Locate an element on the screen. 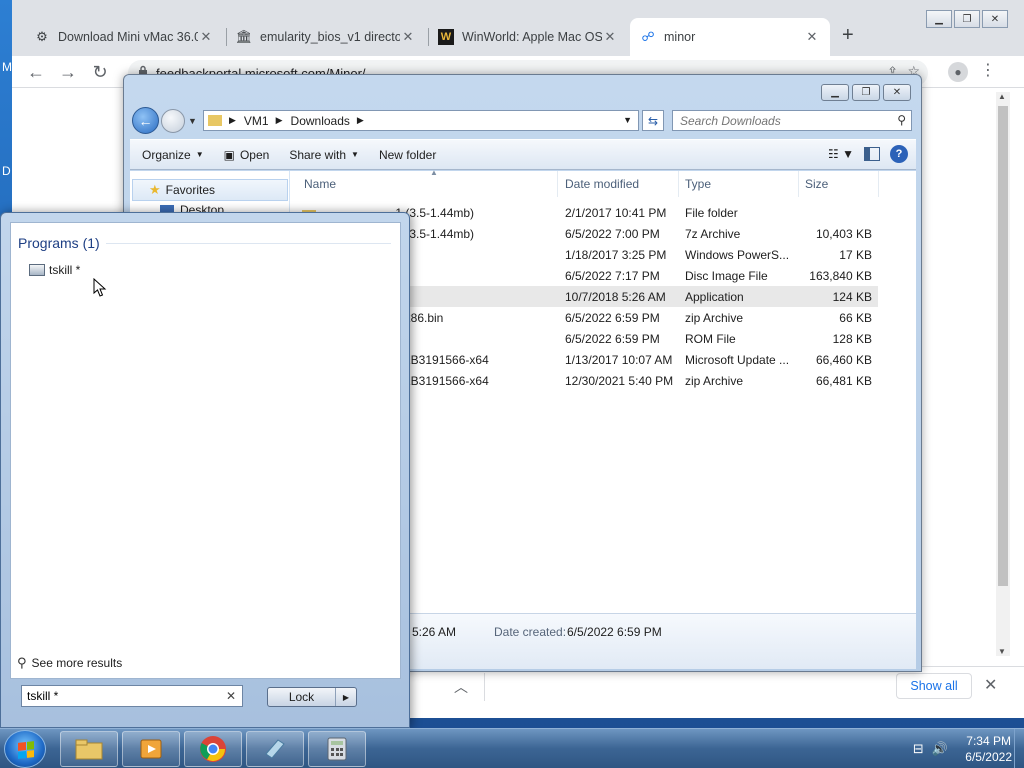 This screenshot has width=1024, height=768. file-size: 66 KB is located at coordinates (855, 318).